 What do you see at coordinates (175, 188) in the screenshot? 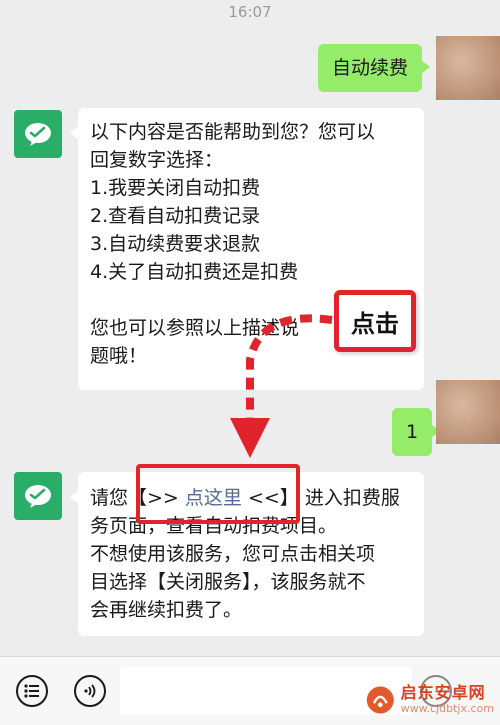
I see `menu-option-1: 1.我要关闭自动扣费` at bounding box center [175, 188].